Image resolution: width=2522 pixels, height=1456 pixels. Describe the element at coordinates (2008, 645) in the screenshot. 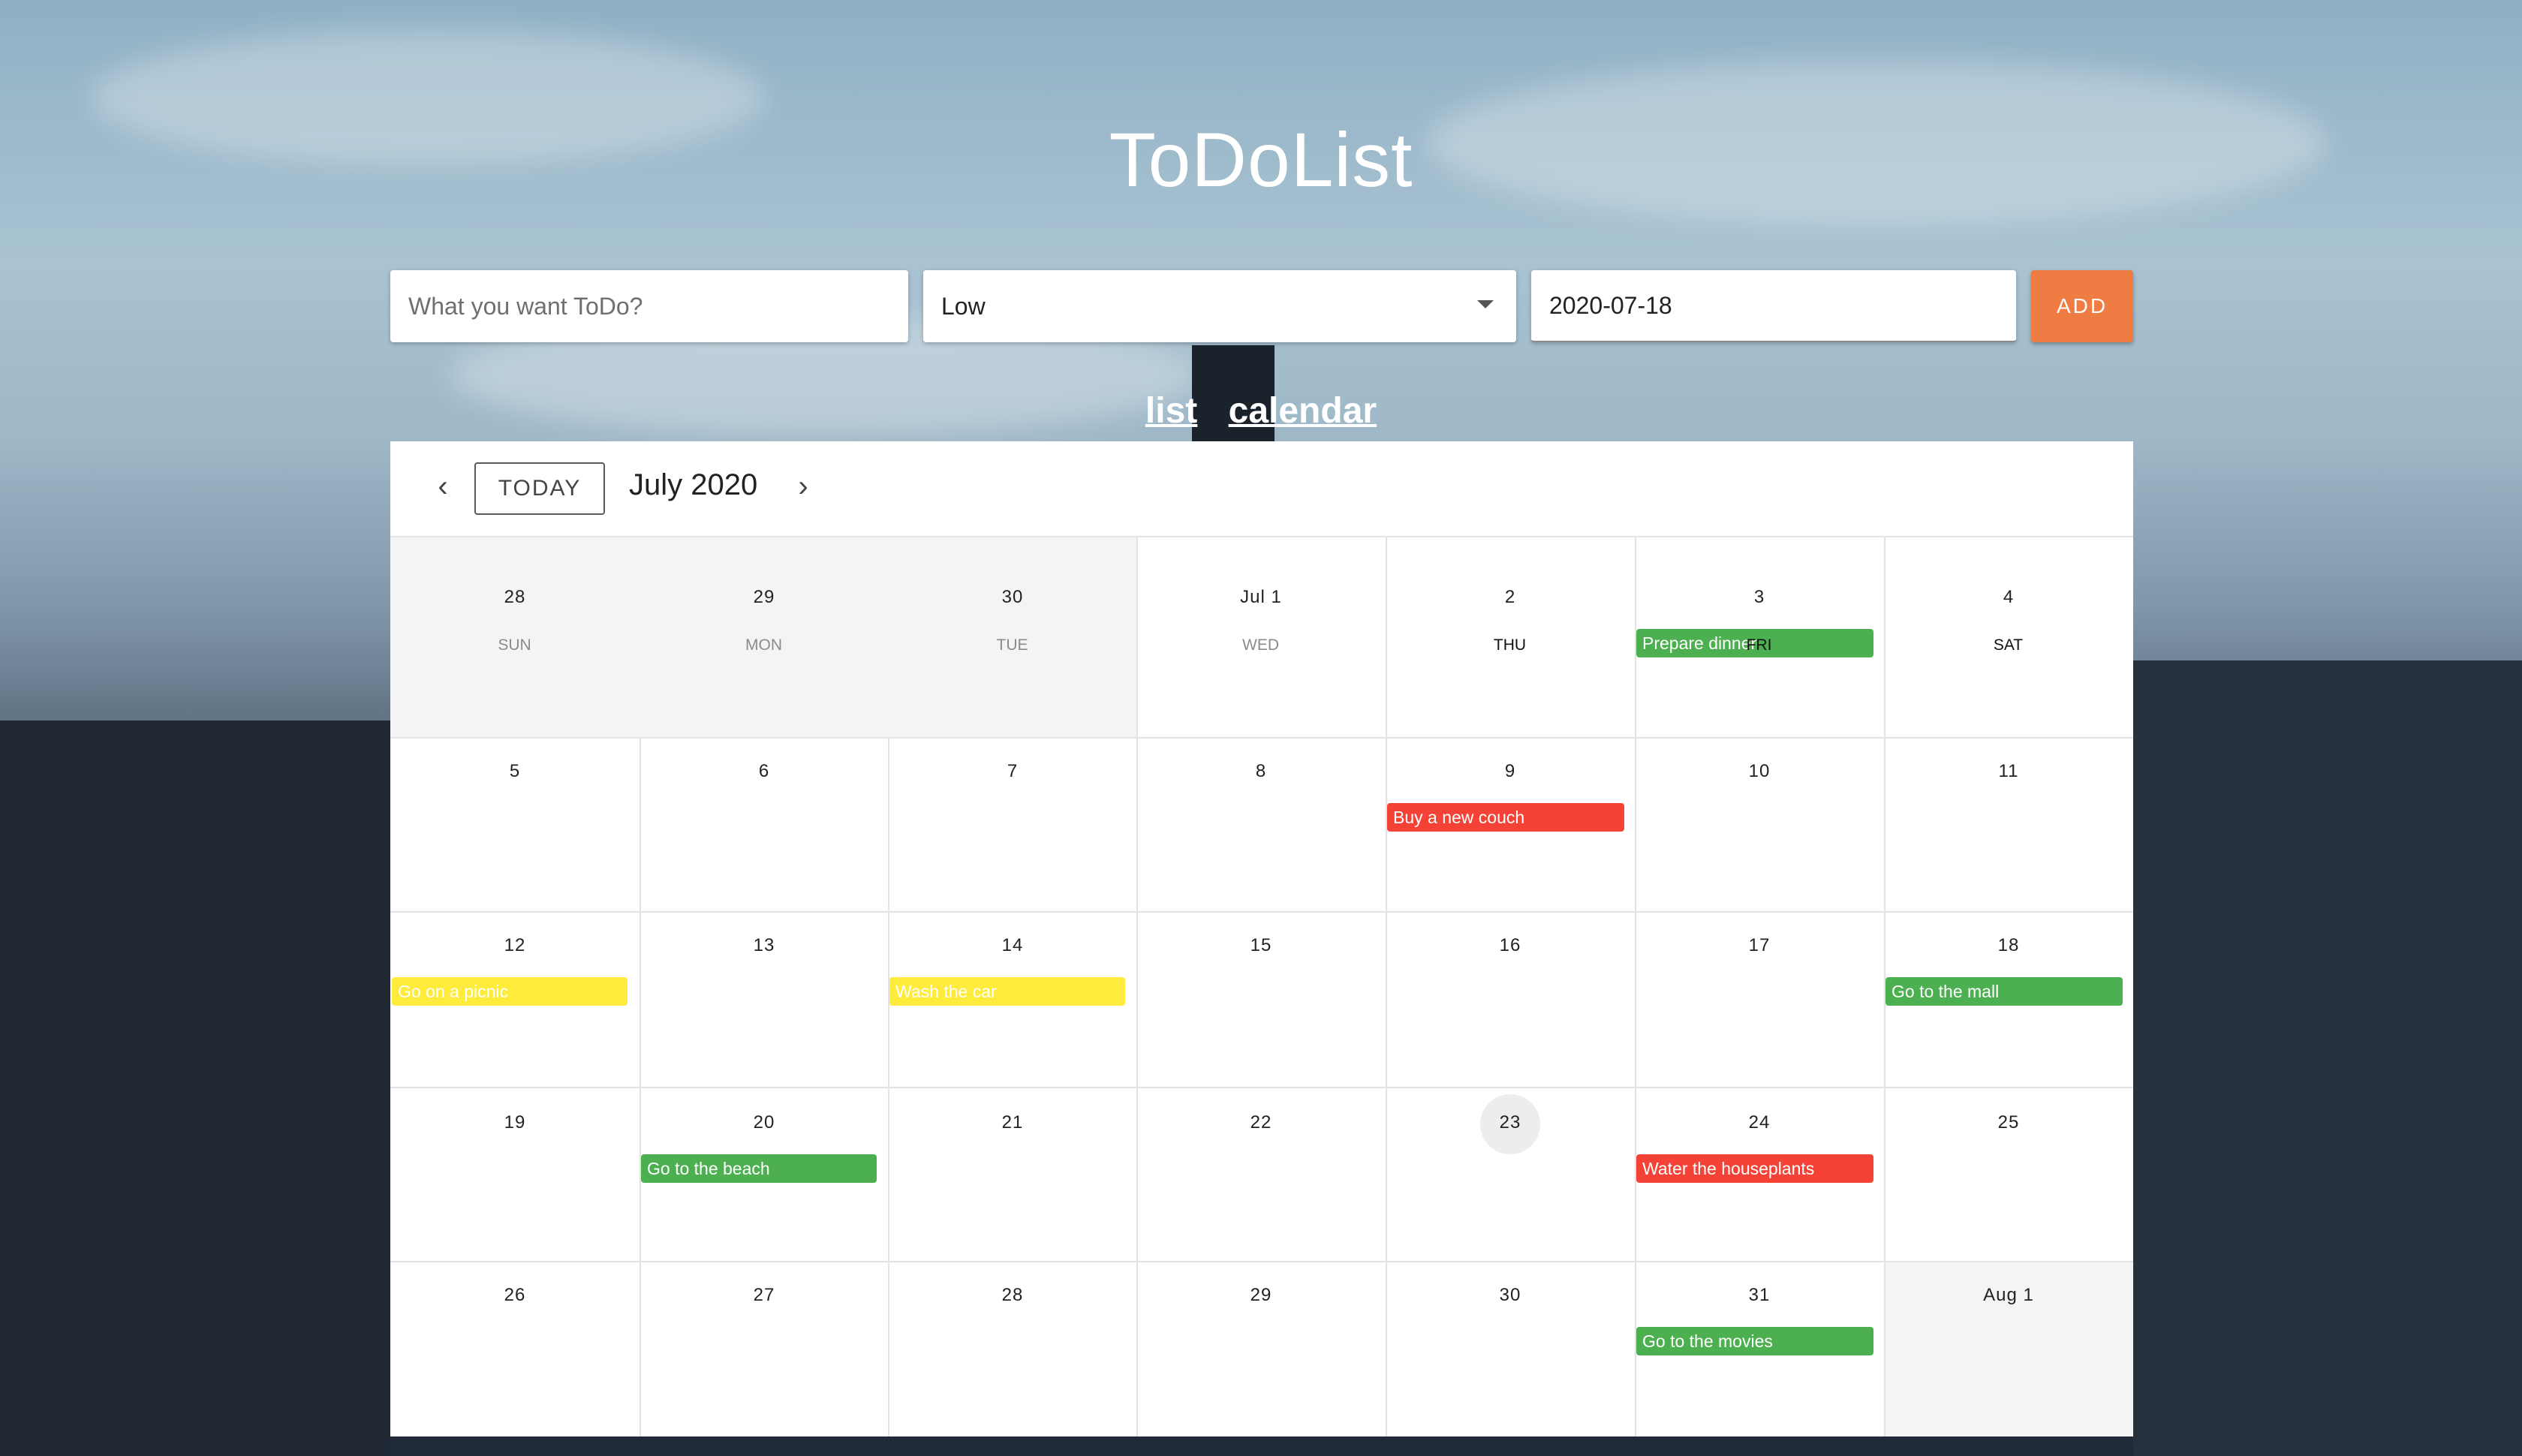

I see `weekday-label: SAT` at that location.